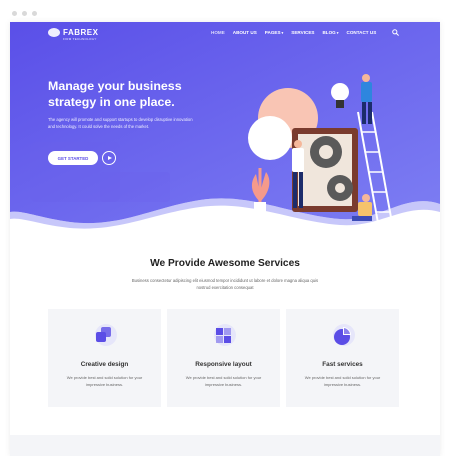 The height and width of the screenshot is (456, 450). What do you see at coordinates (274, 32) in the screenshot?
I see `nav-item-pages: PAGES▾` at bounding box center [274, 32].